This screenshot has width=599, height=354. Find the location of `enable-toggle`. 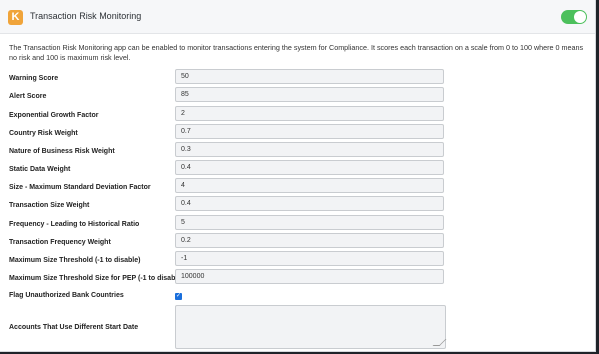

enable-toggle is located at coordinates (574, 17).